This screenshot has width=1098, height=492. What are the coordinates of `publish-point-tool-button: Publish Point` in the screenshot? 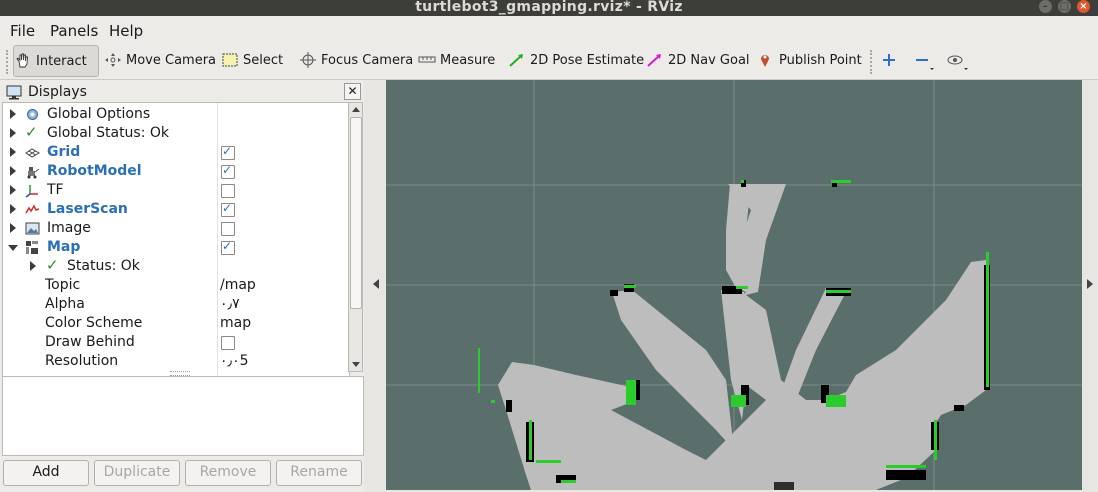 It's located at (809, 60).